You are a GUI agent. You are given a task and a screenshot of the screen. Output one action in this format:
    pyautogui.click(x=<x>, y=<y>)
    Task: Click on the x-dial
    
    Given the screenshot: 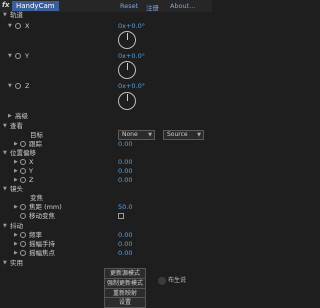 What is the action you would take?
    pyautogui.click(x=127, y=40)
    